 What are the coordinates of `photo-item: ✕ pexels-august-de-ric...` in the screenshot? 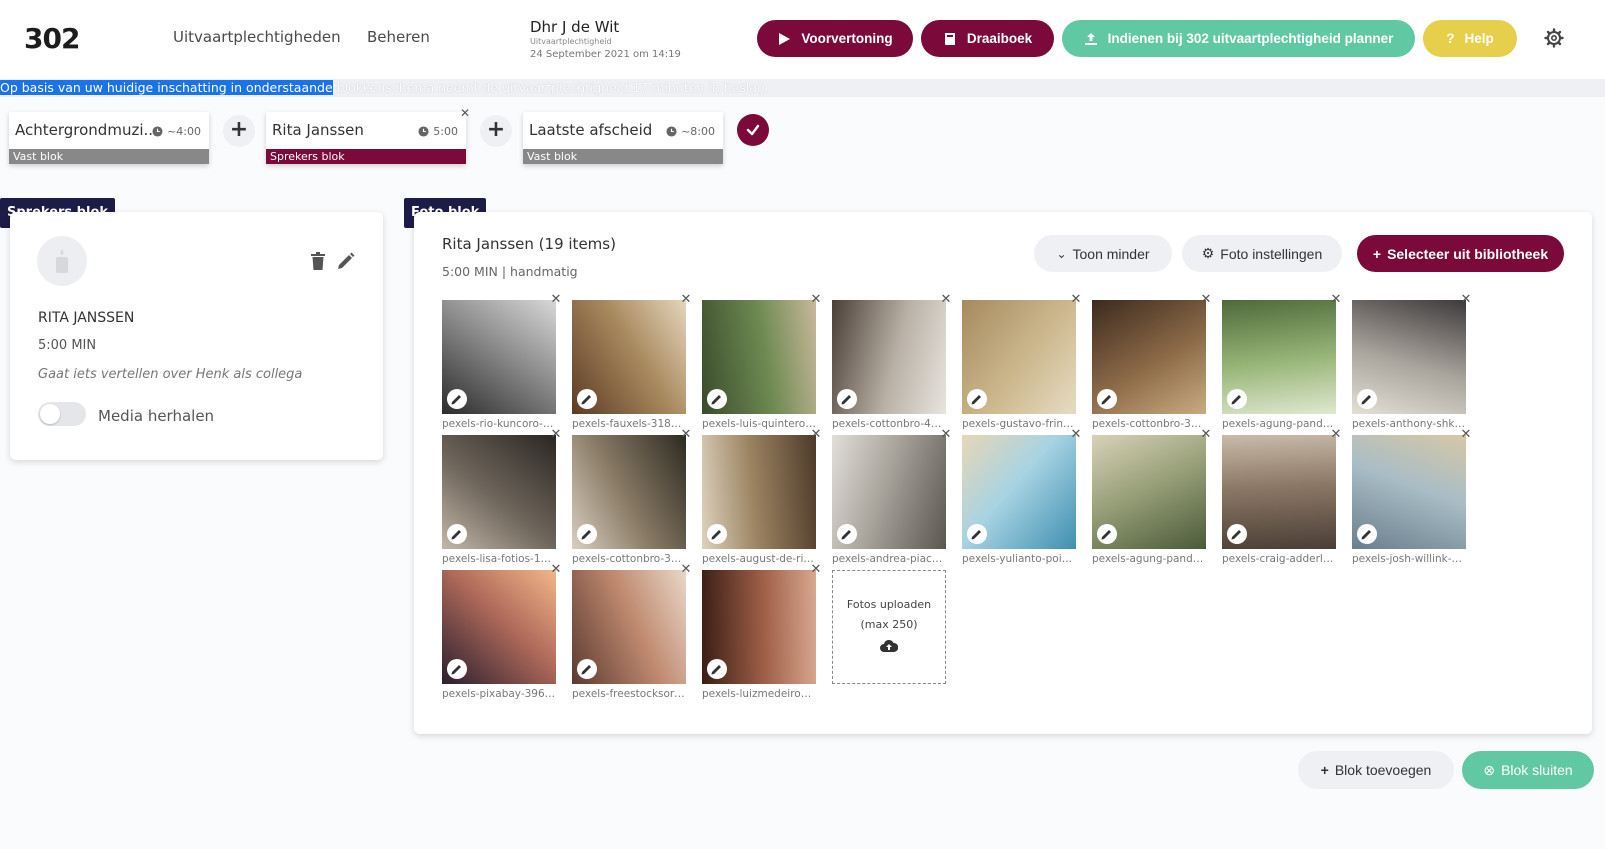 It's located at (761, 496).